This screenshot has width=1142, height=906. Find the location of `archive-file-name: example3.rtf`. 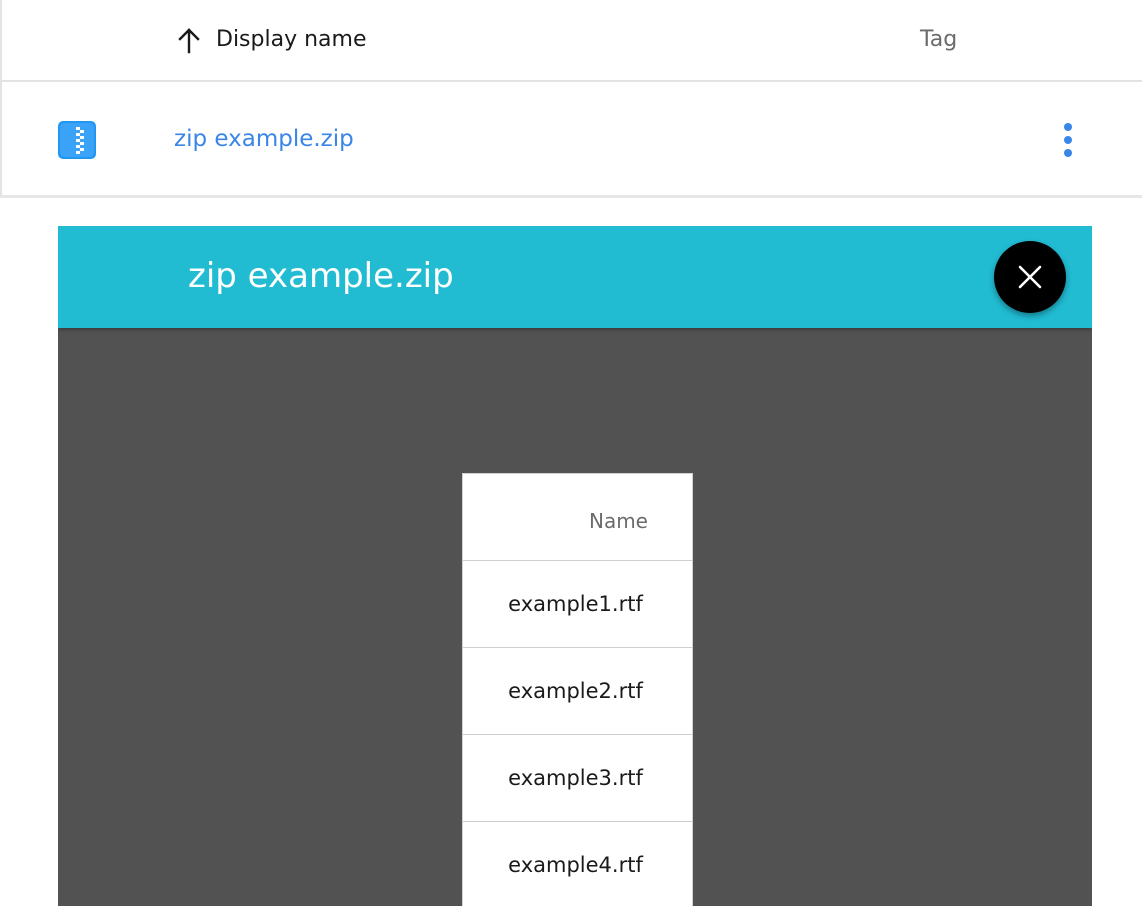

archive-file-name: example3.rtf is located at coordinates (575, 778).